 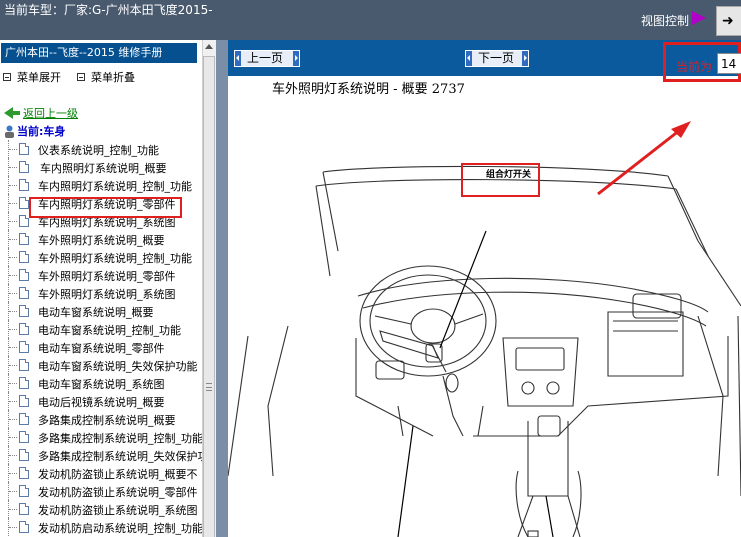 I want to click on prev-page-button: 上一页, so click(x=267, y=58).